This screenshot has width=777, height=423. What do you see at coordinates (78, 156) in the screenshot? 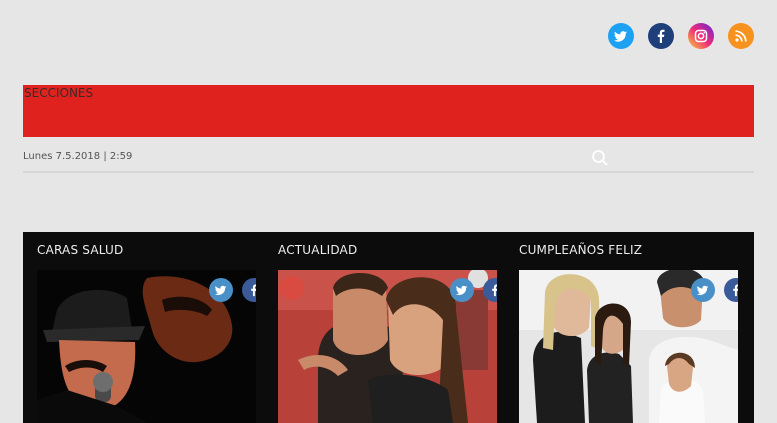
I see `current-date: Lunes 7.5.2018 | 2:59` at bounding box center [78, 156].